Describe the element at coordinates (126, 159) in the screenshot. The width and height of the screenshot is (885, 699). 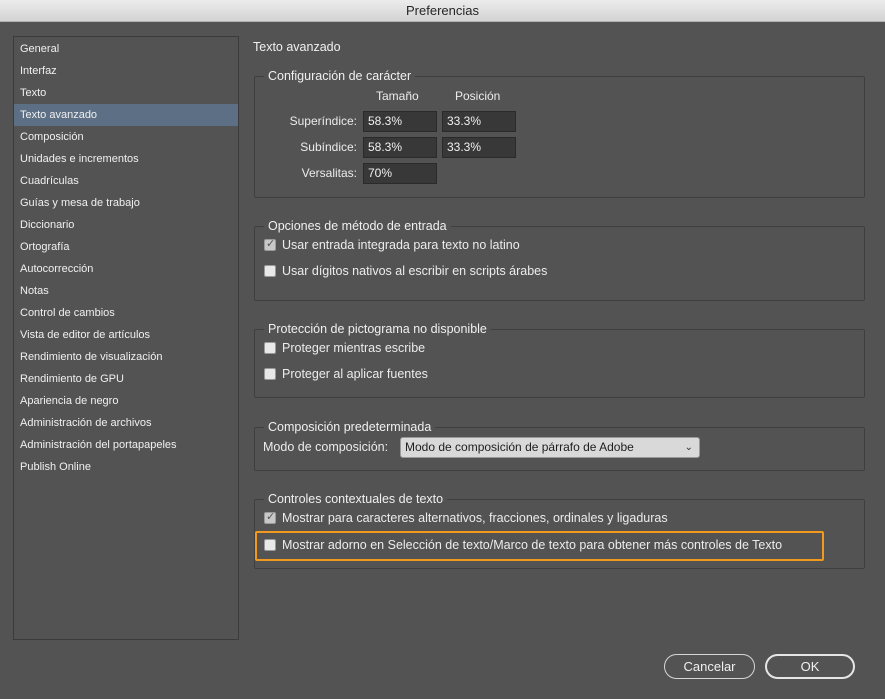
I see `sidebar-item-units: Unidades e incrementos` at that location.